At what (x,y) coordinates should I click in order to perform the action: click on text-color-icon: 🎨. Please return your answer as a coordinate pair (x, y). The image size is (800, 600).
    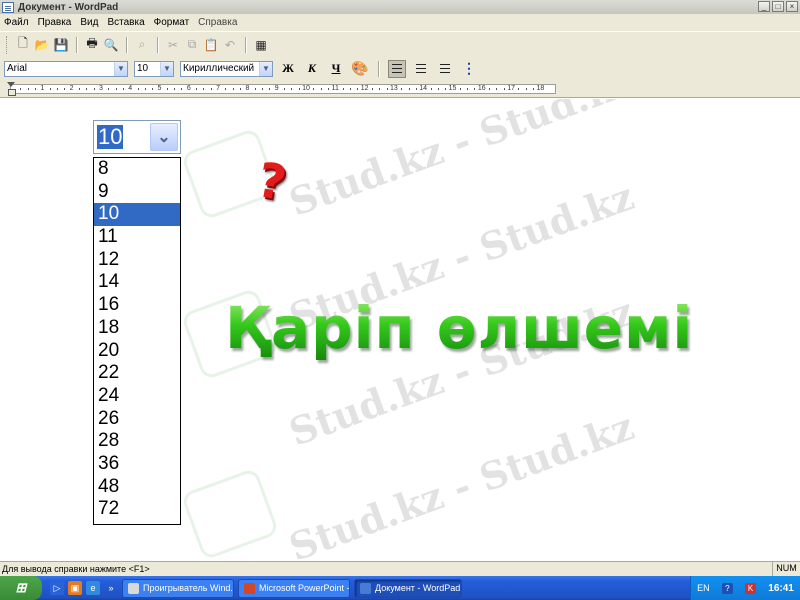
    Looking at the image, I should click on (360, 69).